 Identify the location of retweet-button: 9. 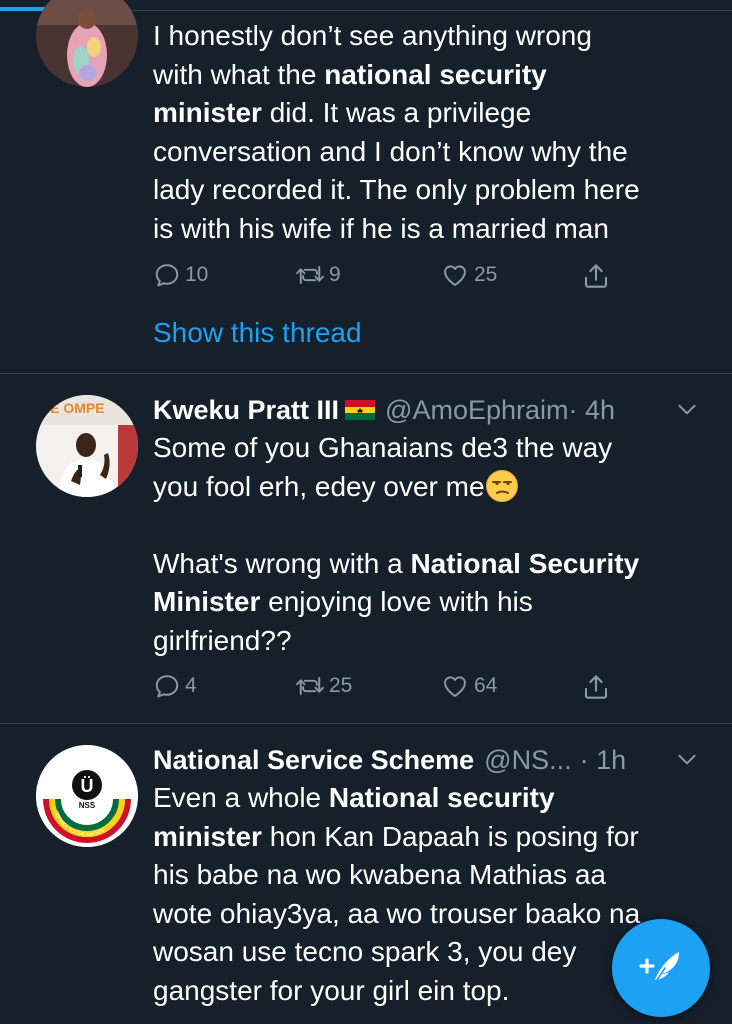
(318, 275).